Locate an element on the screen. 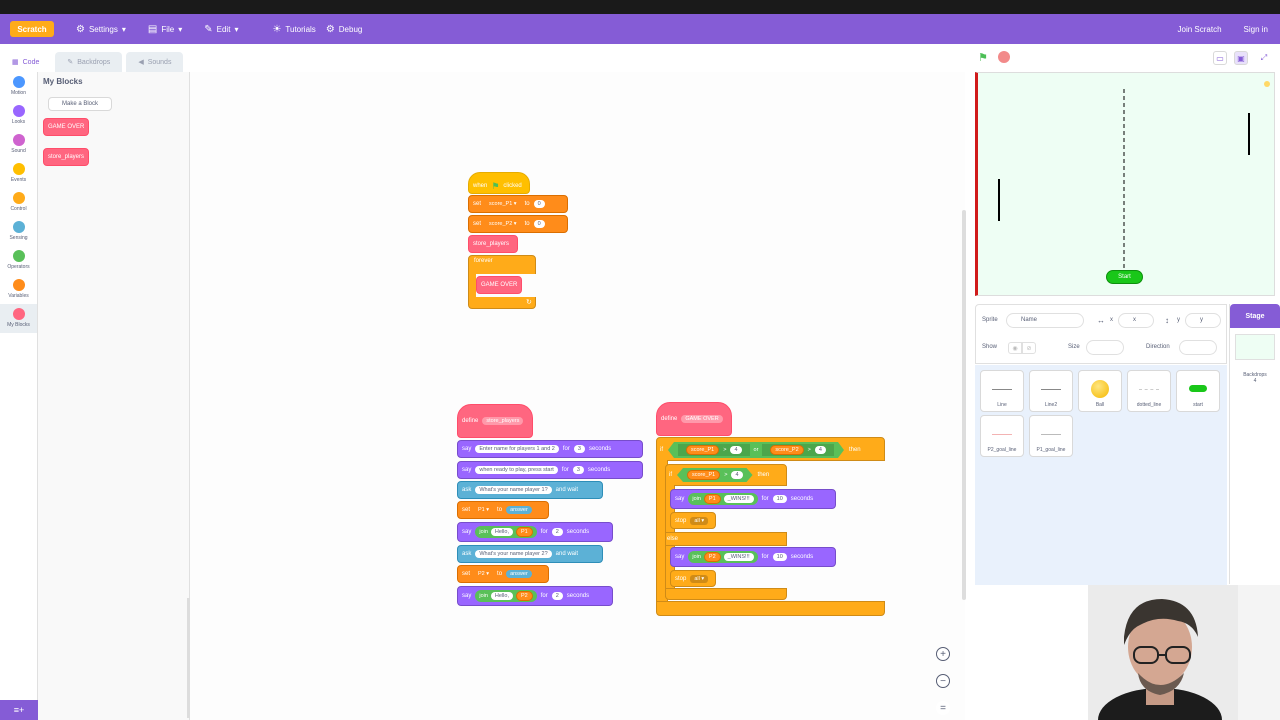 Image resolution: width=1280 pixels, height=720 pixels. game-over-call-block: GAME OVER is located at coordinates (499, 285).